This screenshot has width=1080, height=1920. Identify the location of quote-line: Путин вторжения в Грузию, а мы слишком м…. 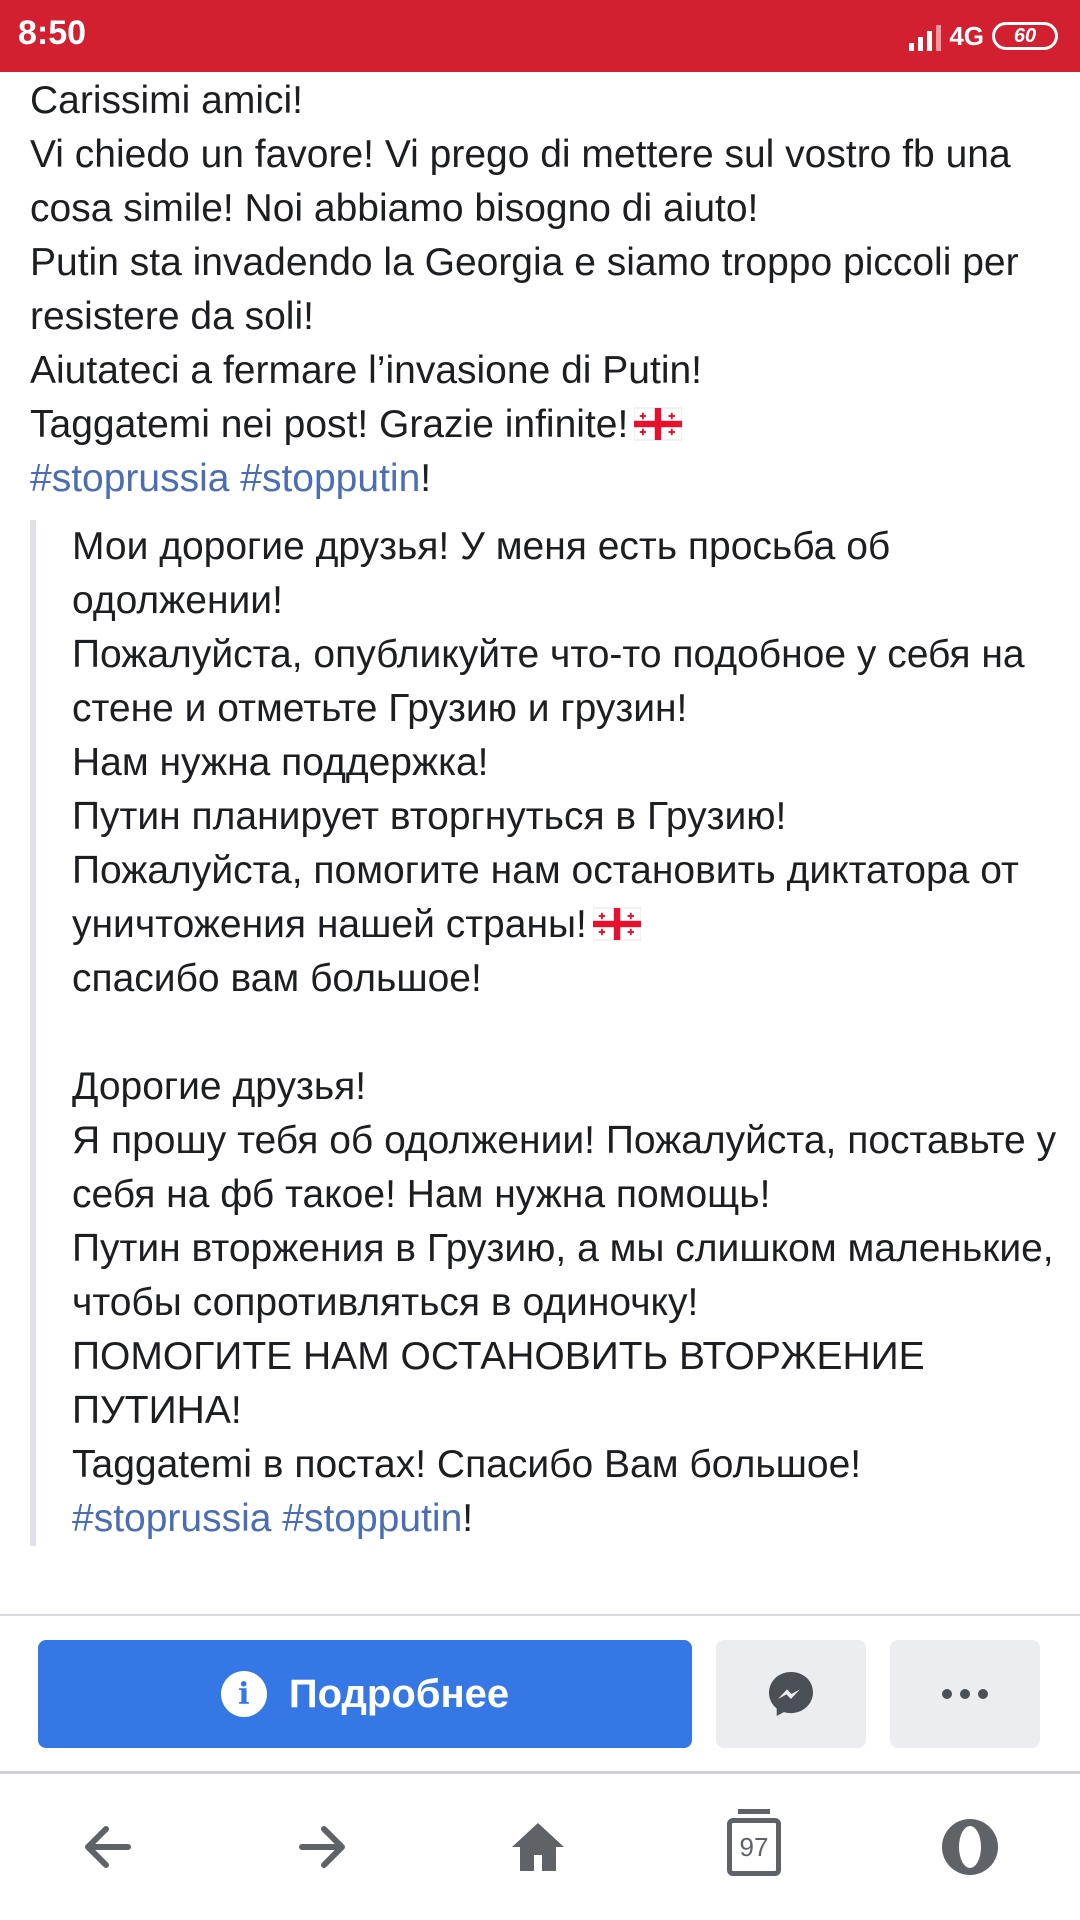
(568, 1275).